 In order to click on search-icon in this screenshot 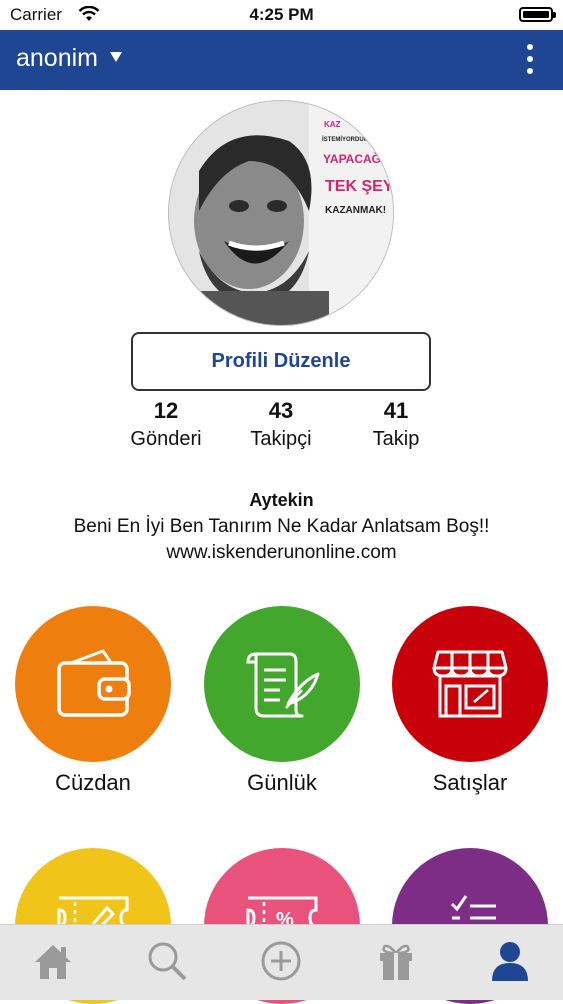, I will do `click(167, 961)`.